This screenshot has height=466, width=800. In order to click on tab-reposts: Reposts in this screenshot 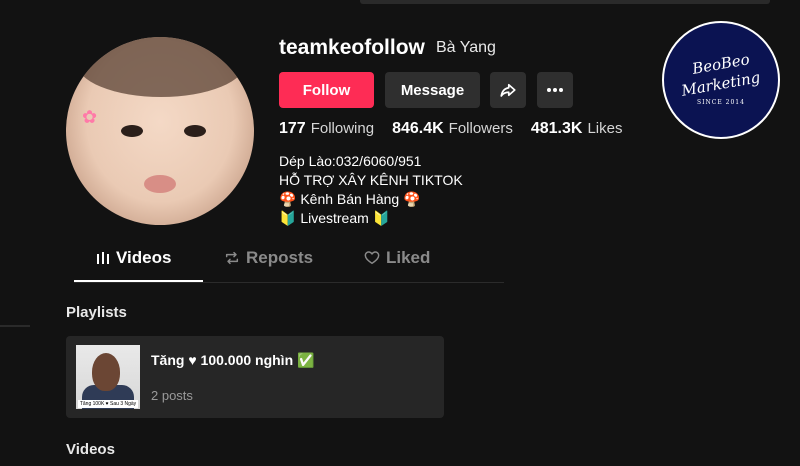, I will do `click(268, 258)`.